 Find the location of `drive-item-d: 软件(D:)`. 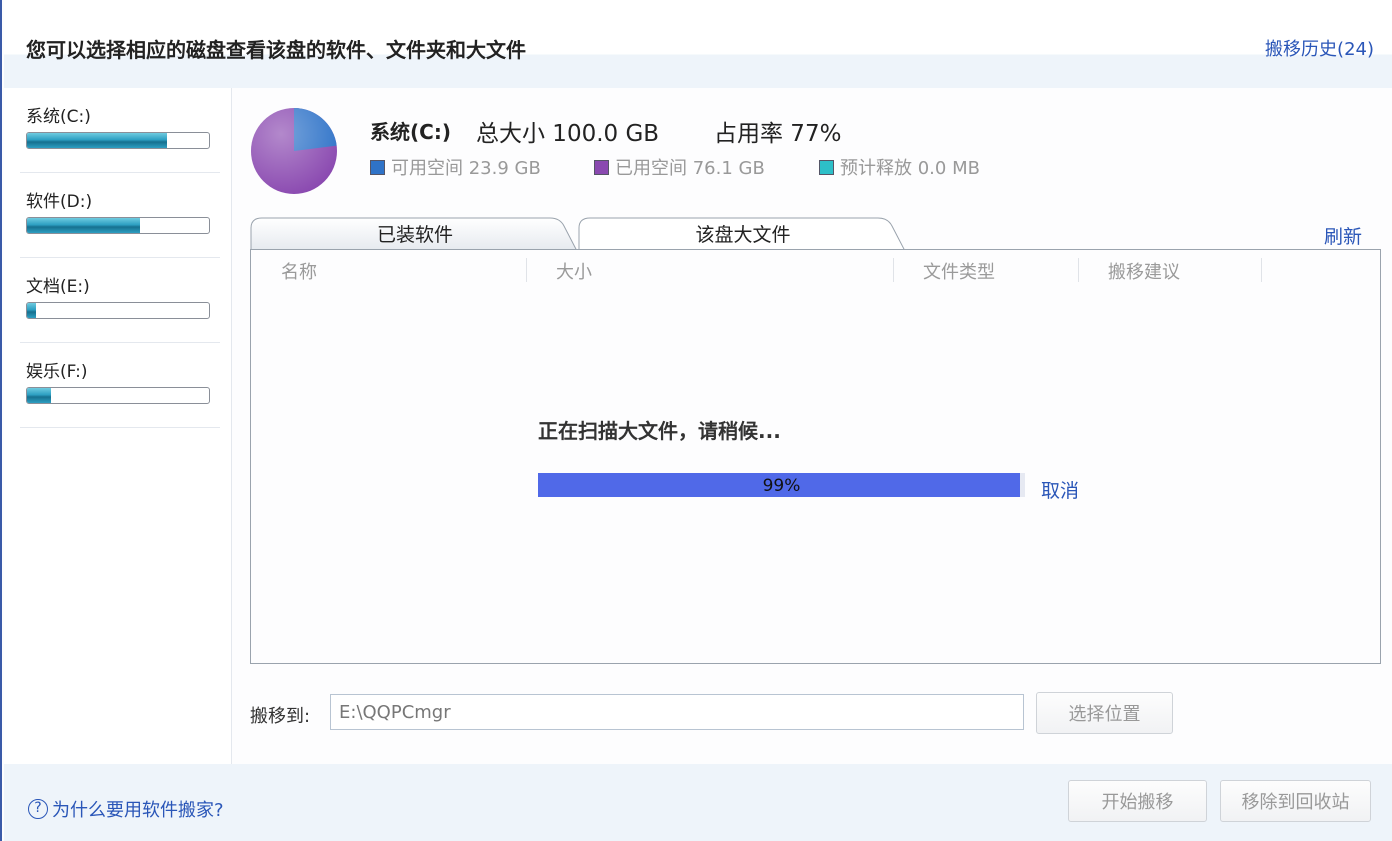

drive-item-d: 软件(D:) is located at coordinates (120, 215).